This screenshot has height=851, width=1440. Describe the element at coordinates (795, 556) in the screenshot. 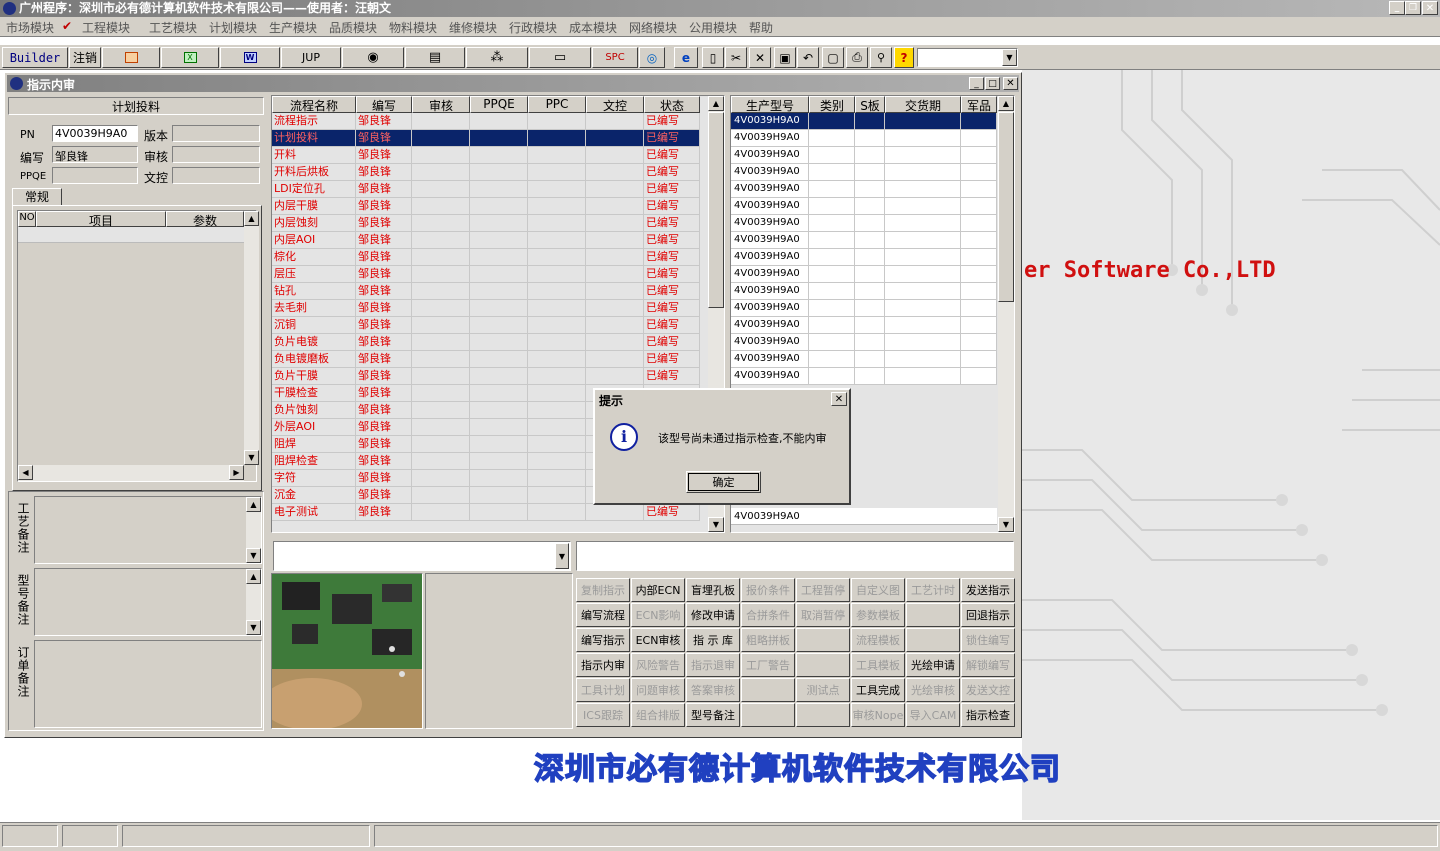

I see `remark-field` at that location.